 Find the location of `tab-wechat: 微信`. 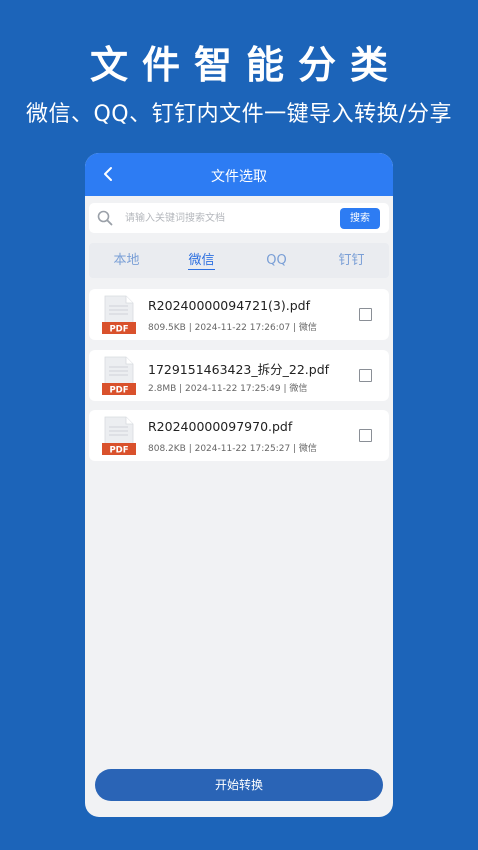

tab-wechat: 微信 is located at coordinates (201, 260).